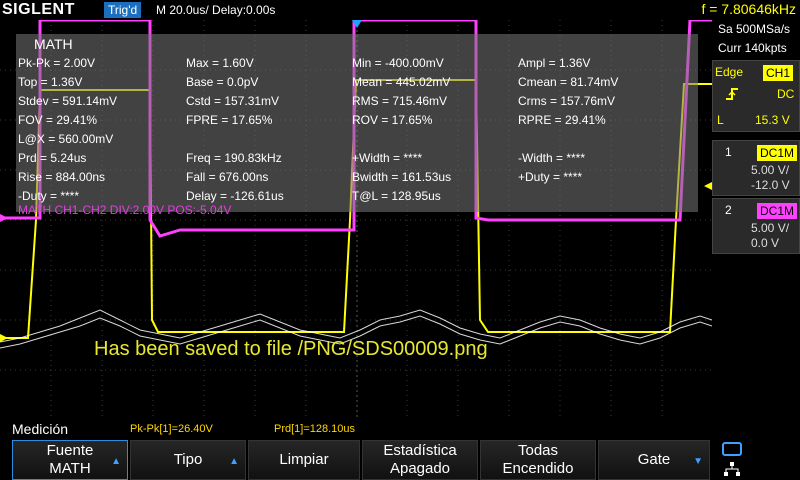 Image resolution: width=800 pixels, height=480 pixels. Describe the element at coordinates (562, 120) in the screenshot. I see `measure-rpre: RPRE = 29.41%` at that location.